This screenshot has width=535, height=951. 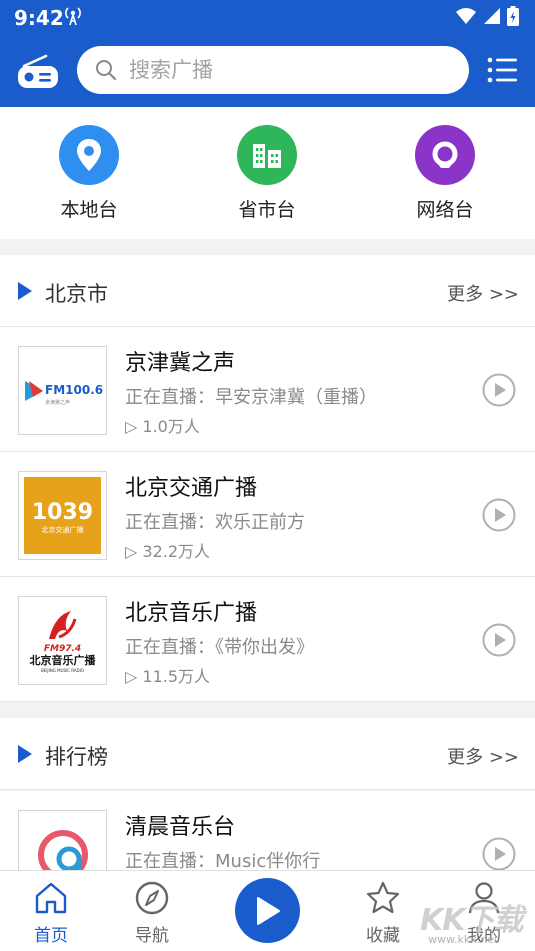 What do you see at coordinates (466, 16) in the screenshot?
I see `wifi-icon` at bounding box center [466, 16].